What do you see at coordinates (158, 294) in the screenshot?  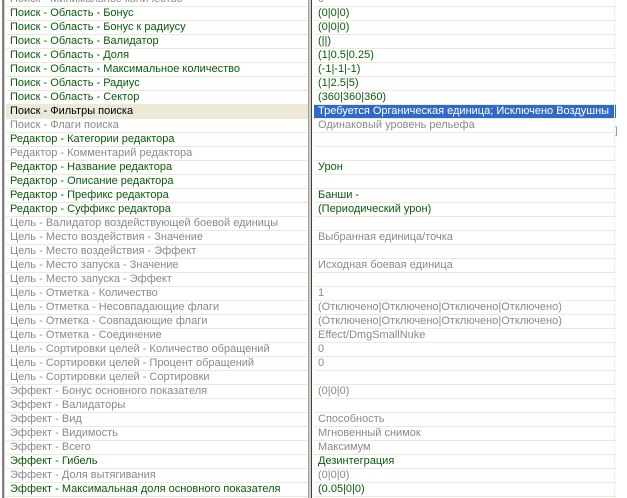 I see `property-name: Цель - Отметка - Количество` at bounding box center [158, 294].